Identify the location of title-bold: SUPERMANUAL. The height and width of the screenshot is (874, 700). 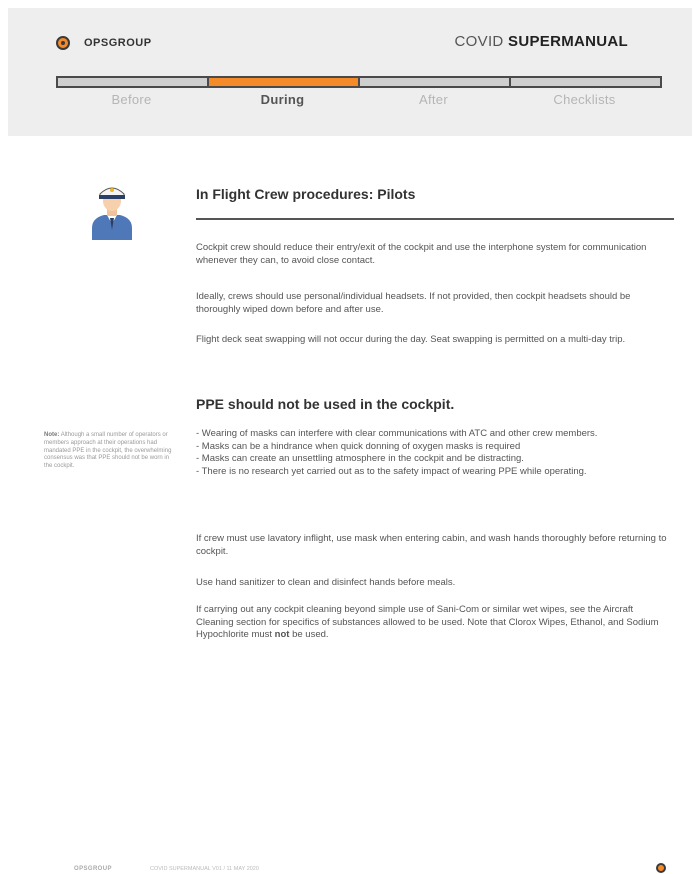
(568, 41).